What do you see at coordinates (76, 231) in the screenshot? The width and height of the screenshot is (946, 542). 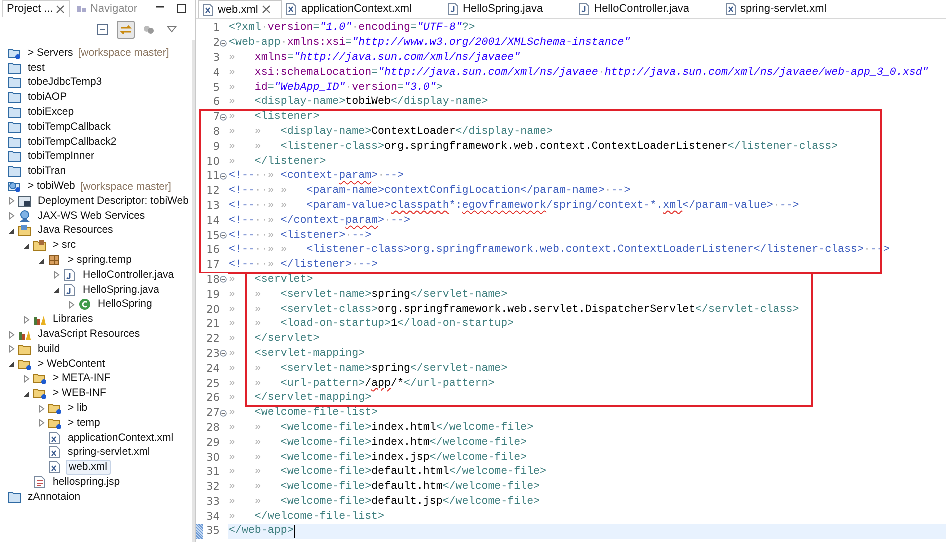 I see `tree-item: Java Resources` at bounding box center [76, 231].